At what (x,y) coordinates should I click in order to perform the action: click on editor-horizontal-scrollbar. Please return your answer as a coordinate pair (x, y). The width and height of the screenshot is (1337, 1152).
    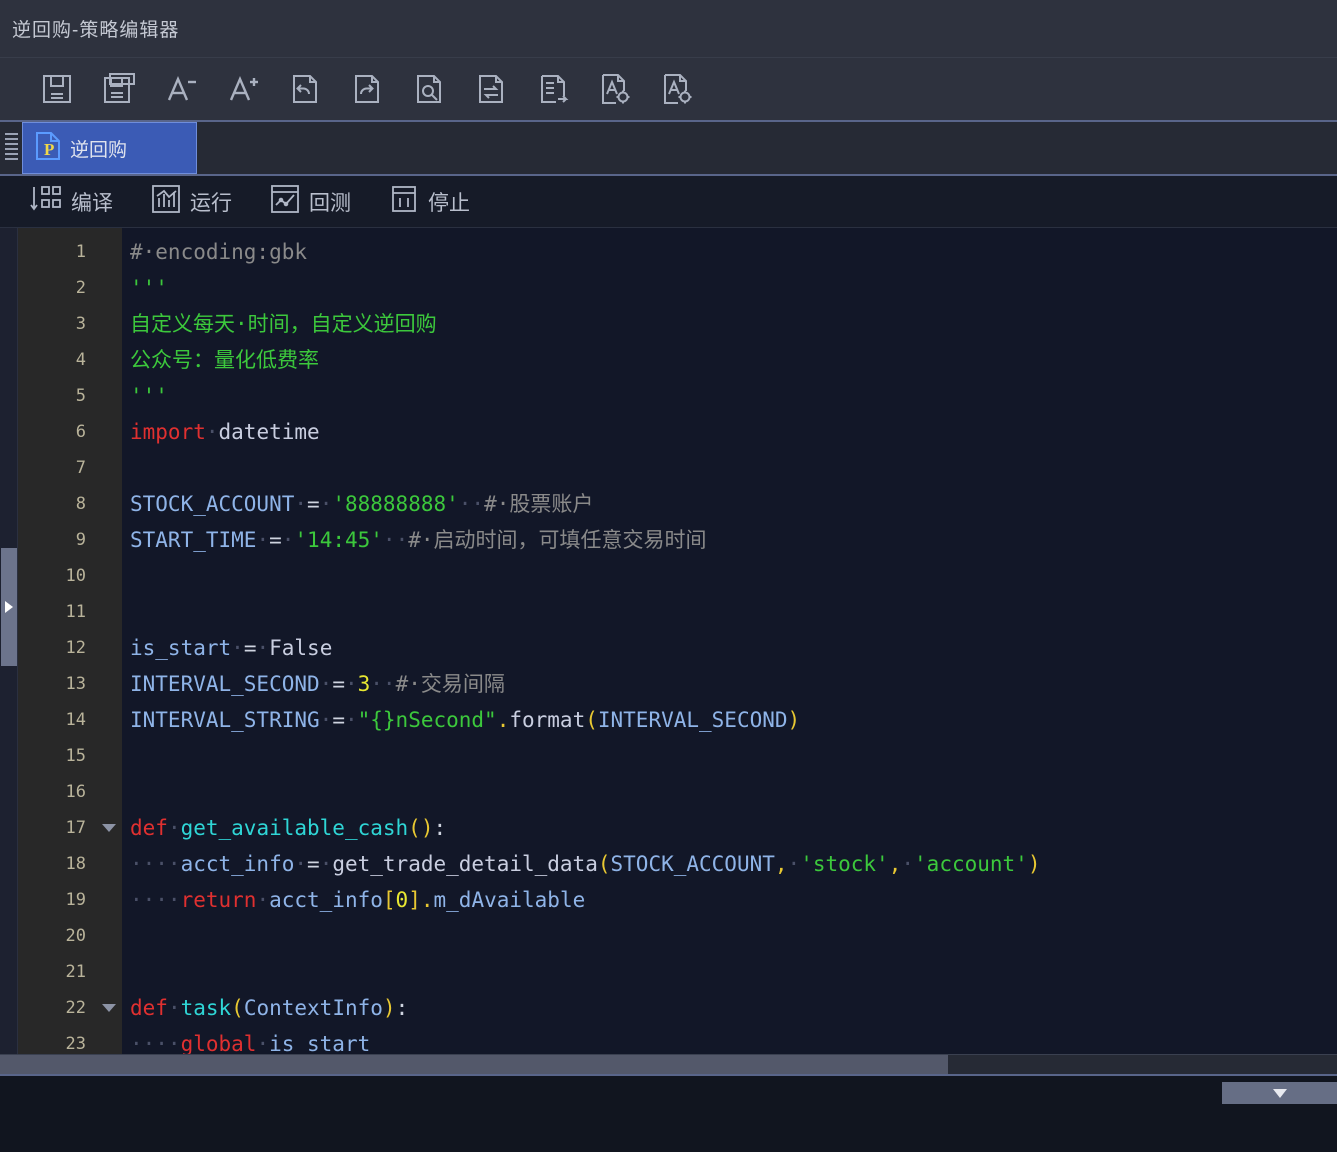
    Looking at the image, I should click on (668, 1065).